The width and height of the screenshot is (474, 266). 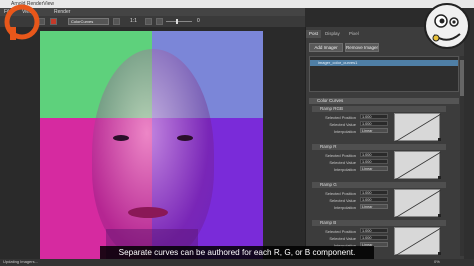 I want to click on mascot-logo-icon, so click(x=447, y=26).